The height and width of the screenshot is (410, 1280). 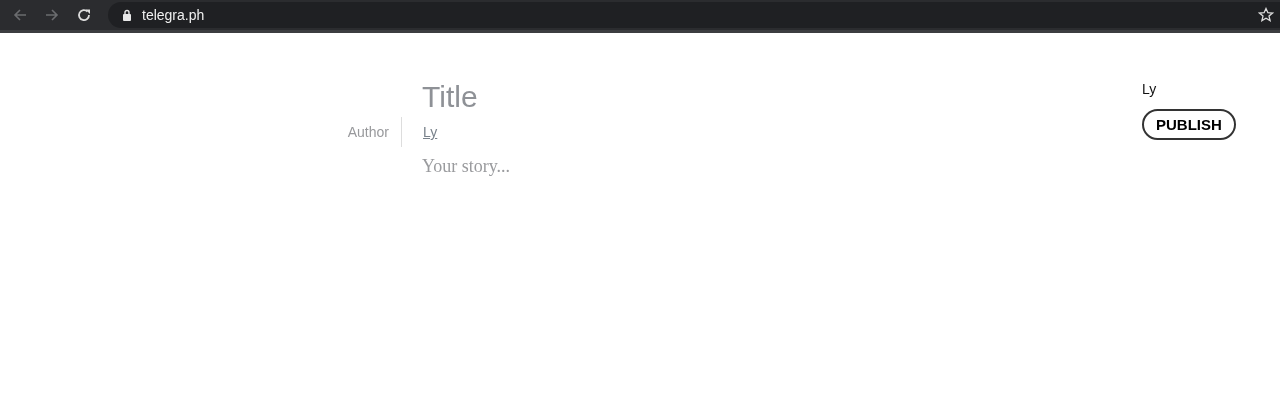 What do you see at coordinates (127, 15) in the screenshot?
I see `lock-icon` at bounding box center [127, 15].